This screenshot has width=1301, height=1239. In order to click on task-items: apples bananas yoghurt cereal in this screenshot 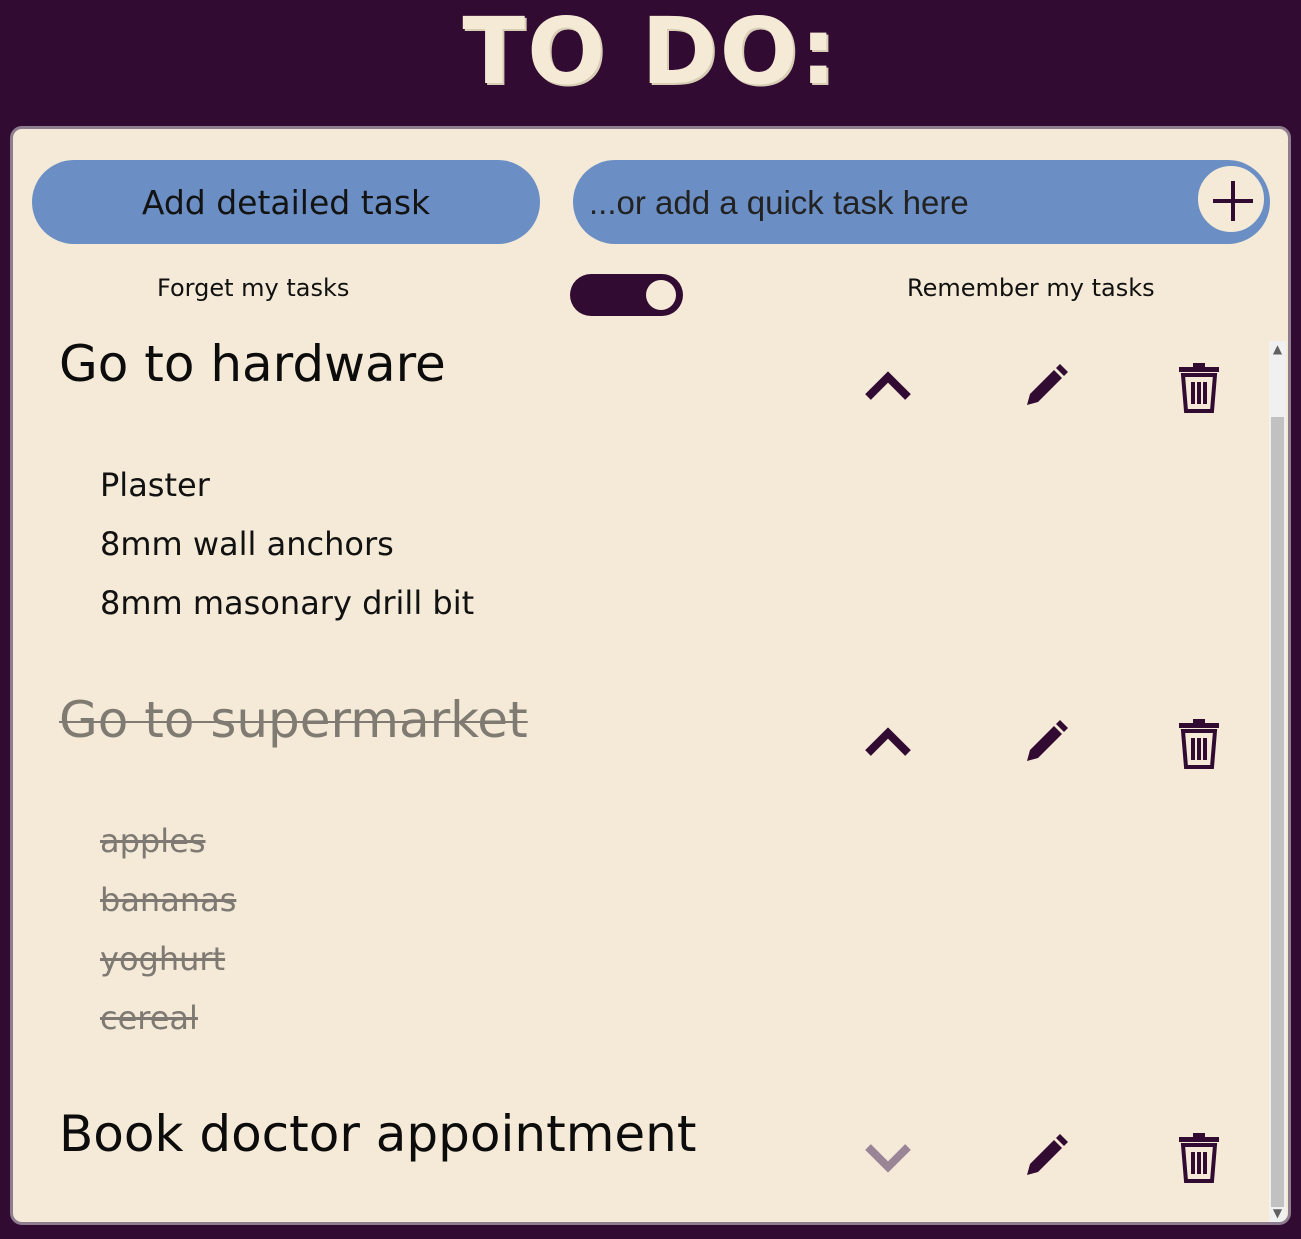, I will do `click(168, 930)`.